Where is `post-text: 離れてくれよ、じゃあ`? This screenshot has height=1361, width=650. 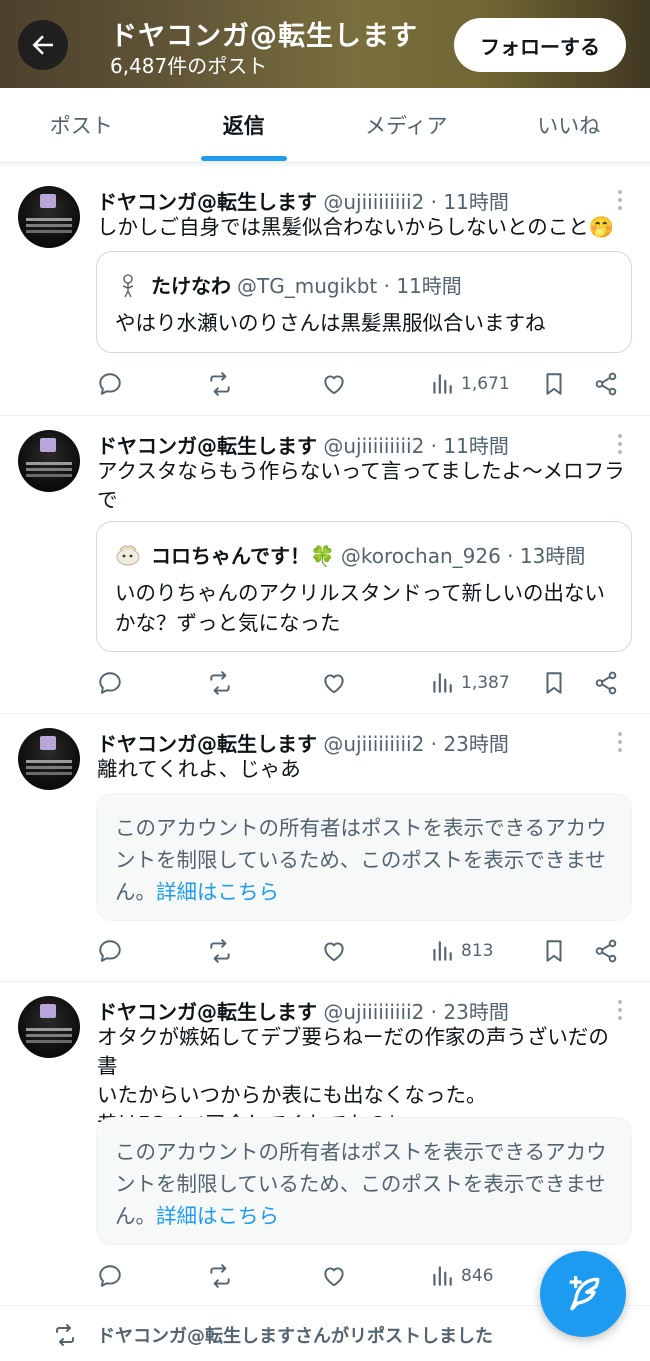
post-text: 離れてくれよ、じゃあ is located at coordinates (199, 769).